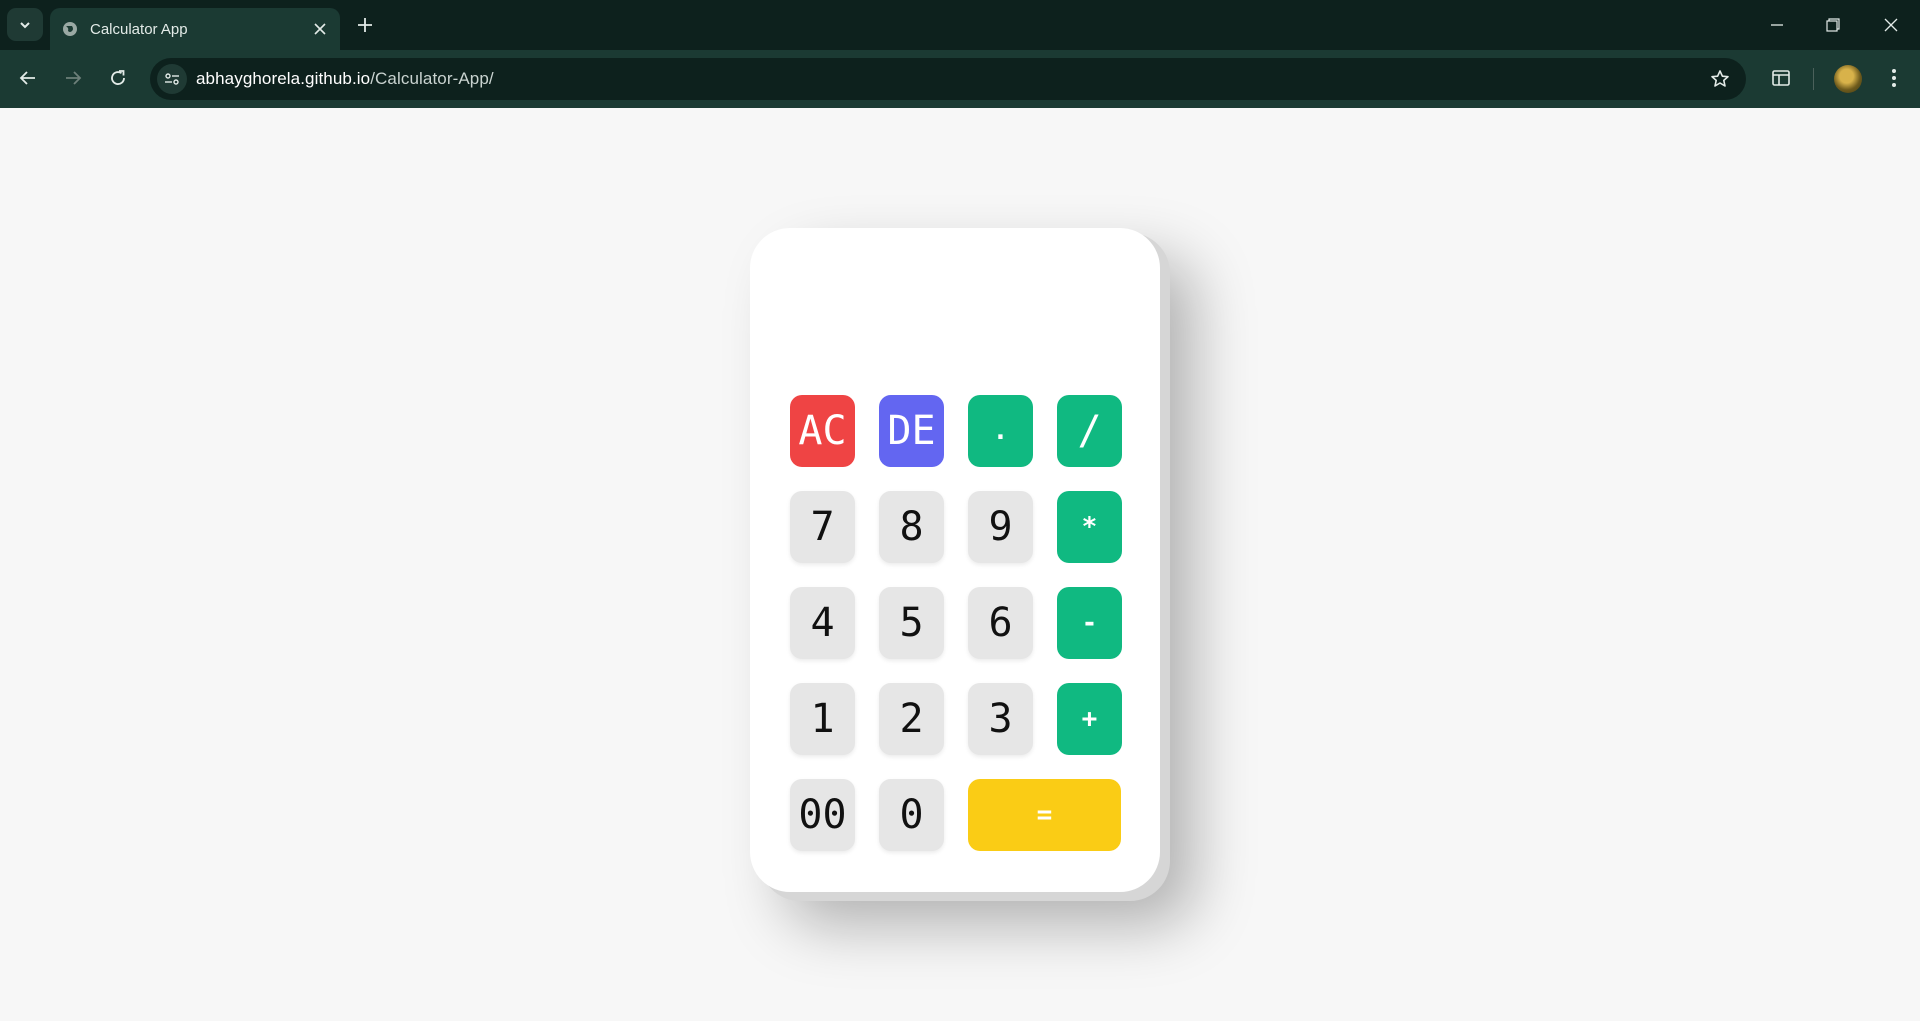  Describe the element at coordinates (1089, 527) in the screenshot. I see `multiply-button: *` at that location.